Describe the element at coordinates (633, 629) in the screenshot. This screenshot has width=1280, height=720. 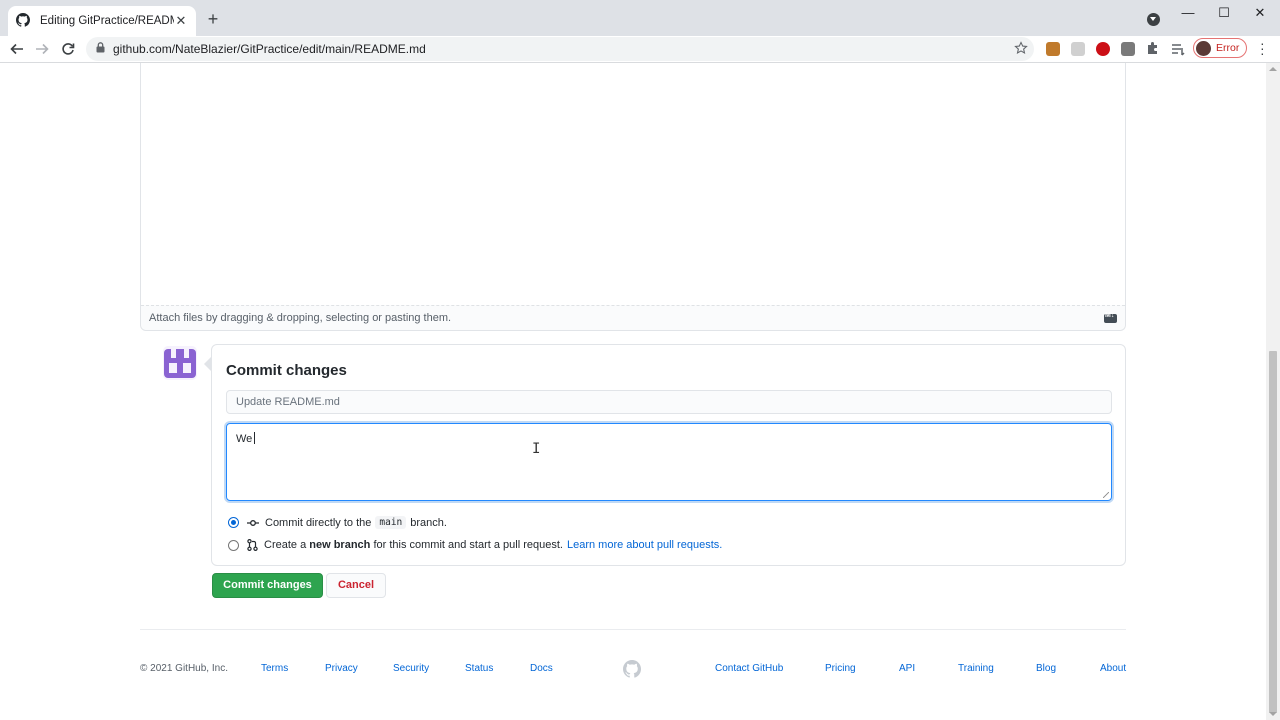
I see `footer-divider` at that location.